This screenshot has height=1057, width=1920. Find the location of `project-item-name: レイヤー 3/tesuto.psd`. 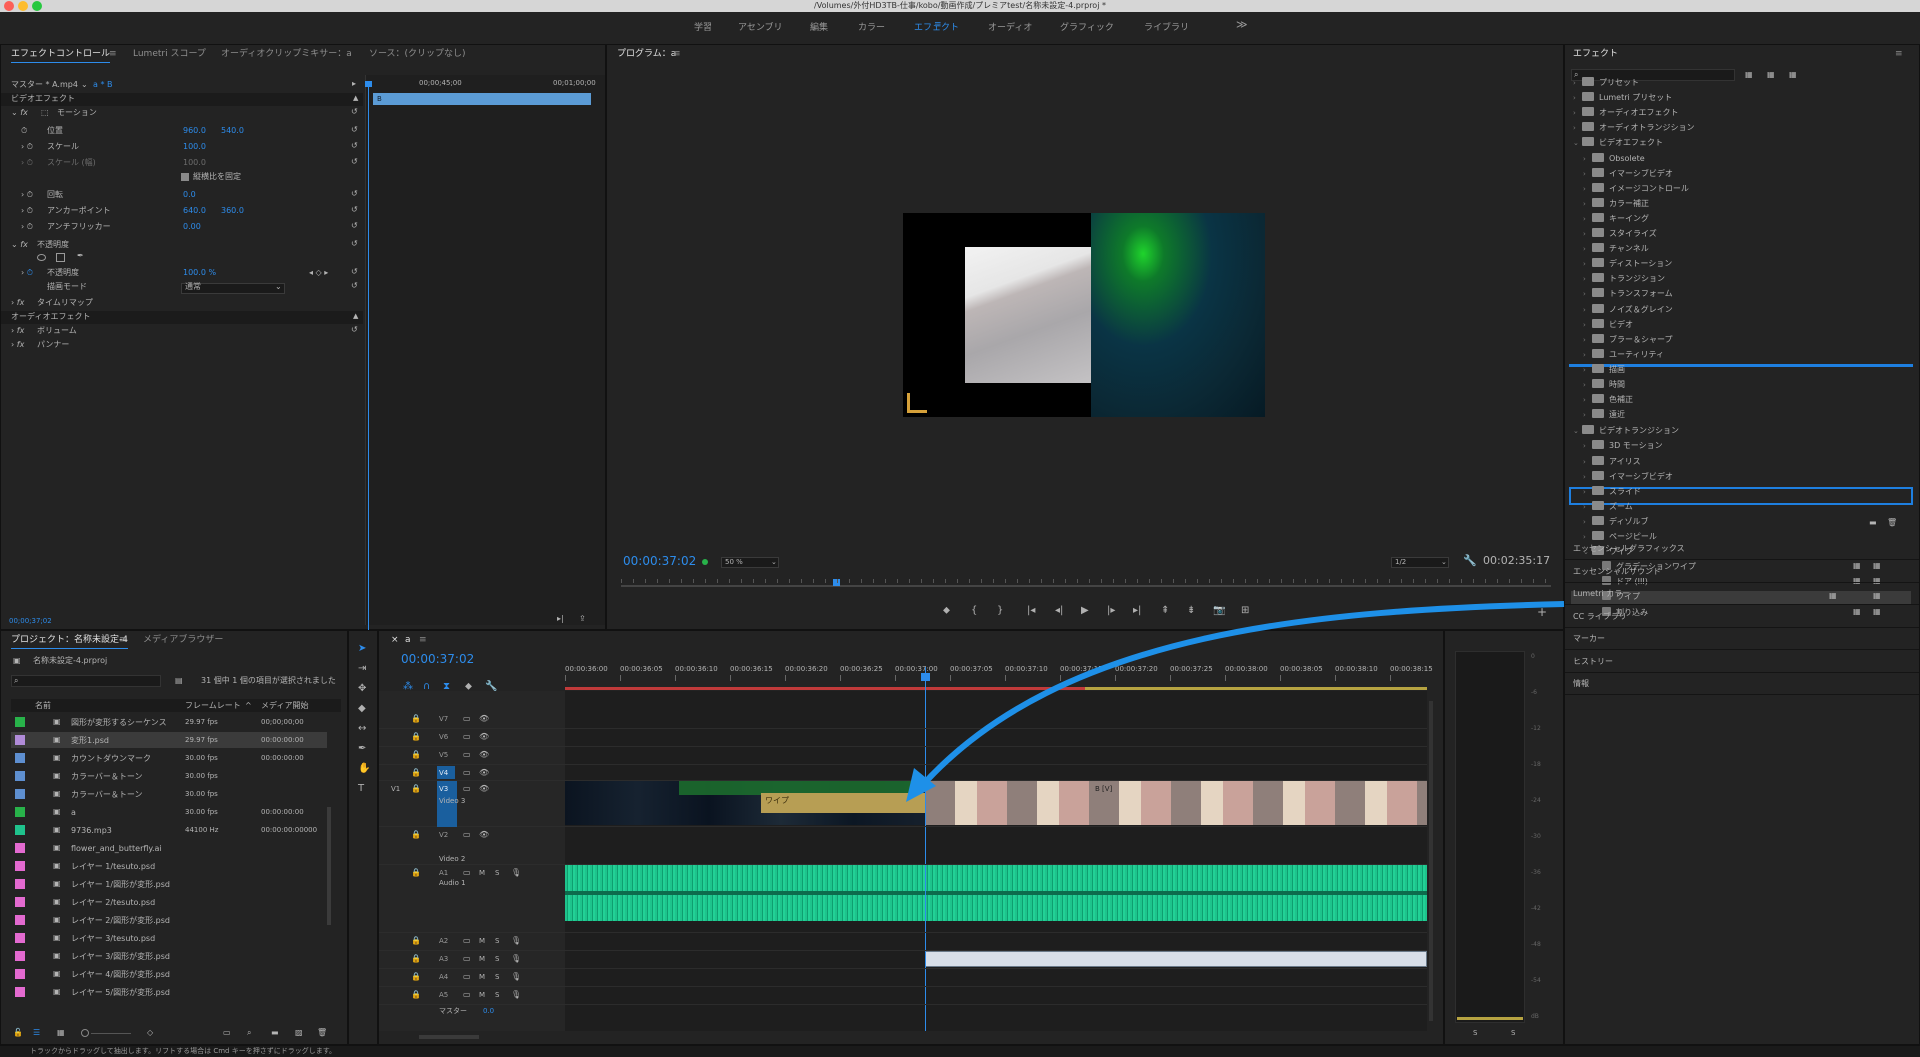

project-item-name: レイヤー 3/tesuto.psd is located at coordinates (113, 938).